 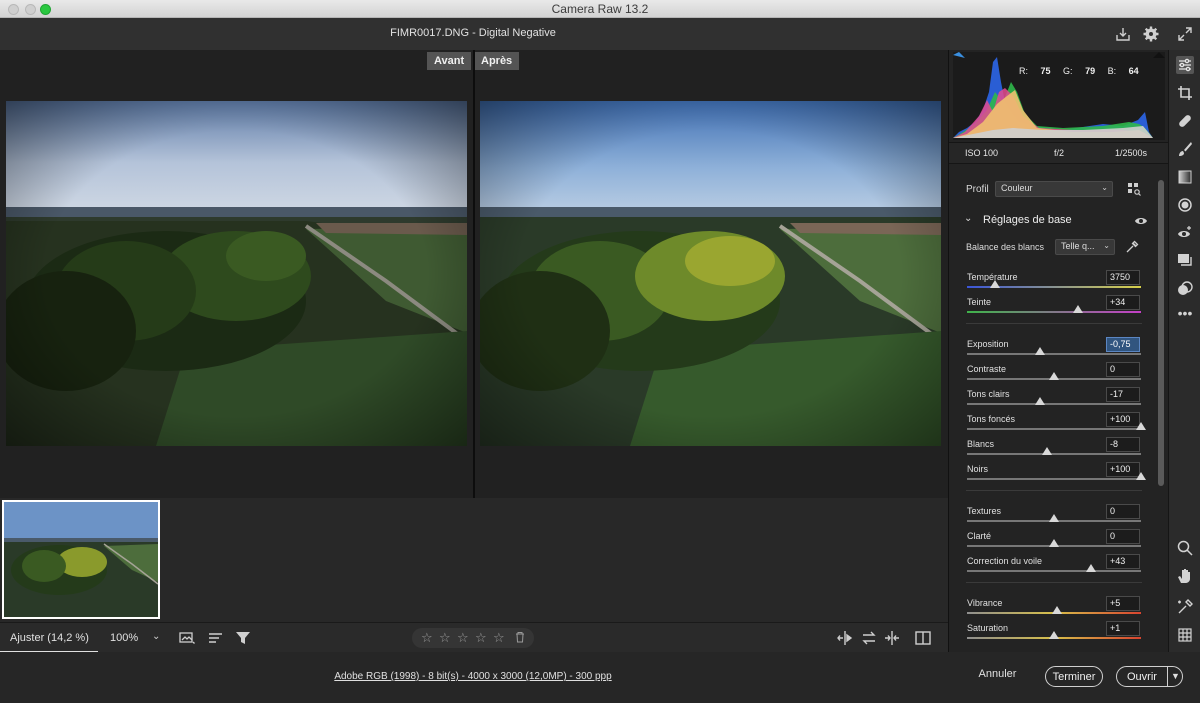 What do you see at coordinates (463, 638) in the screenshot?
I see `star-3-icon: ☆` at bounding box center [463, 638].